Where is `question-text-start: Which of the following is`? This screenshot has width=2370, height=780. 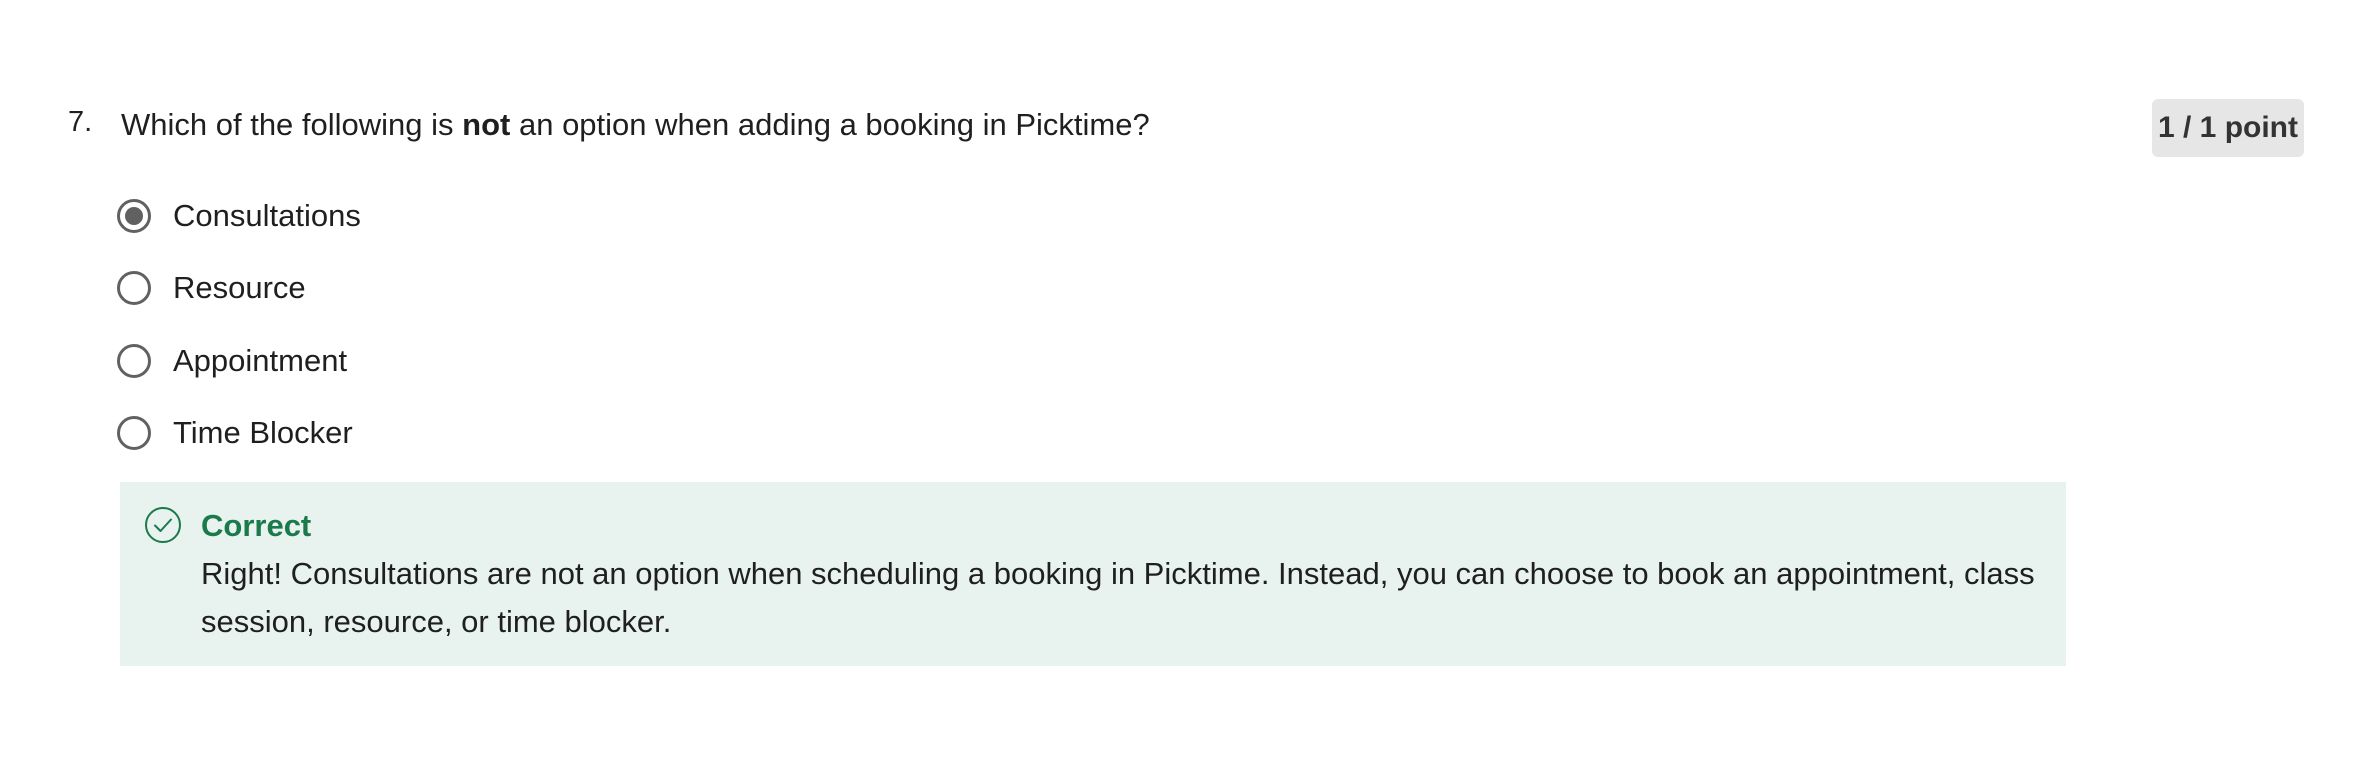
question-text-start: Which of the following is is located at coordinates (292, 124).